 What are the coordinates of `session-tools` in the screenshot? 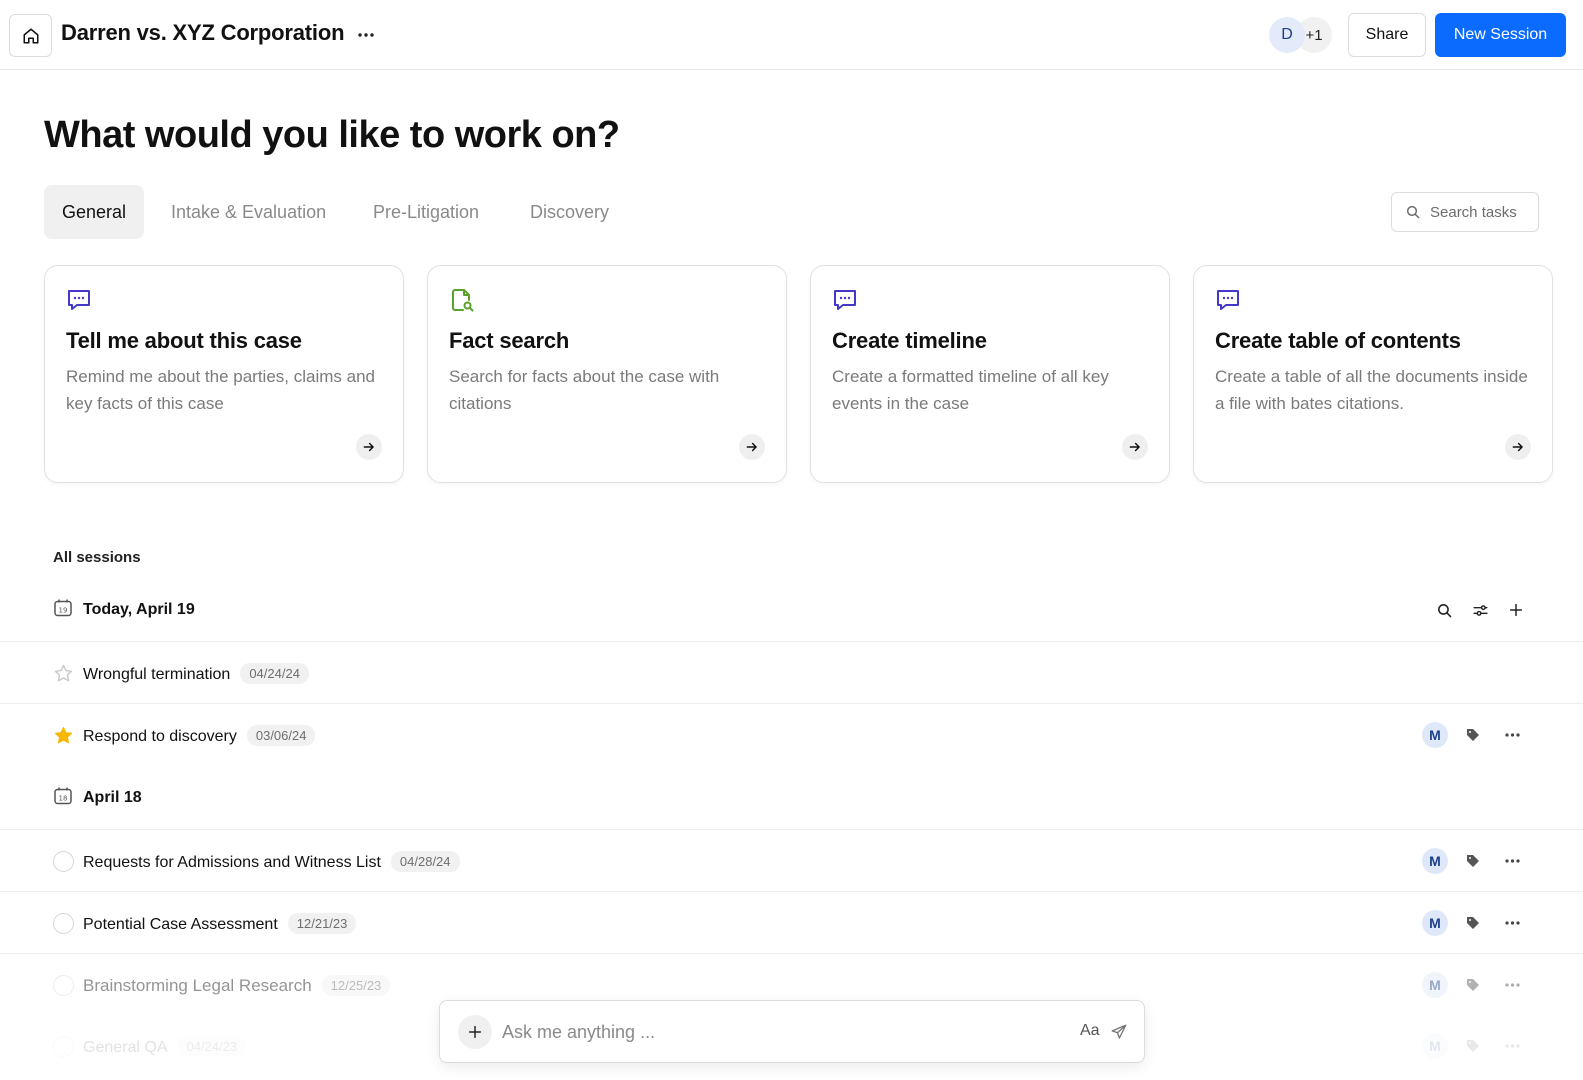 It's located at (1480, 610).